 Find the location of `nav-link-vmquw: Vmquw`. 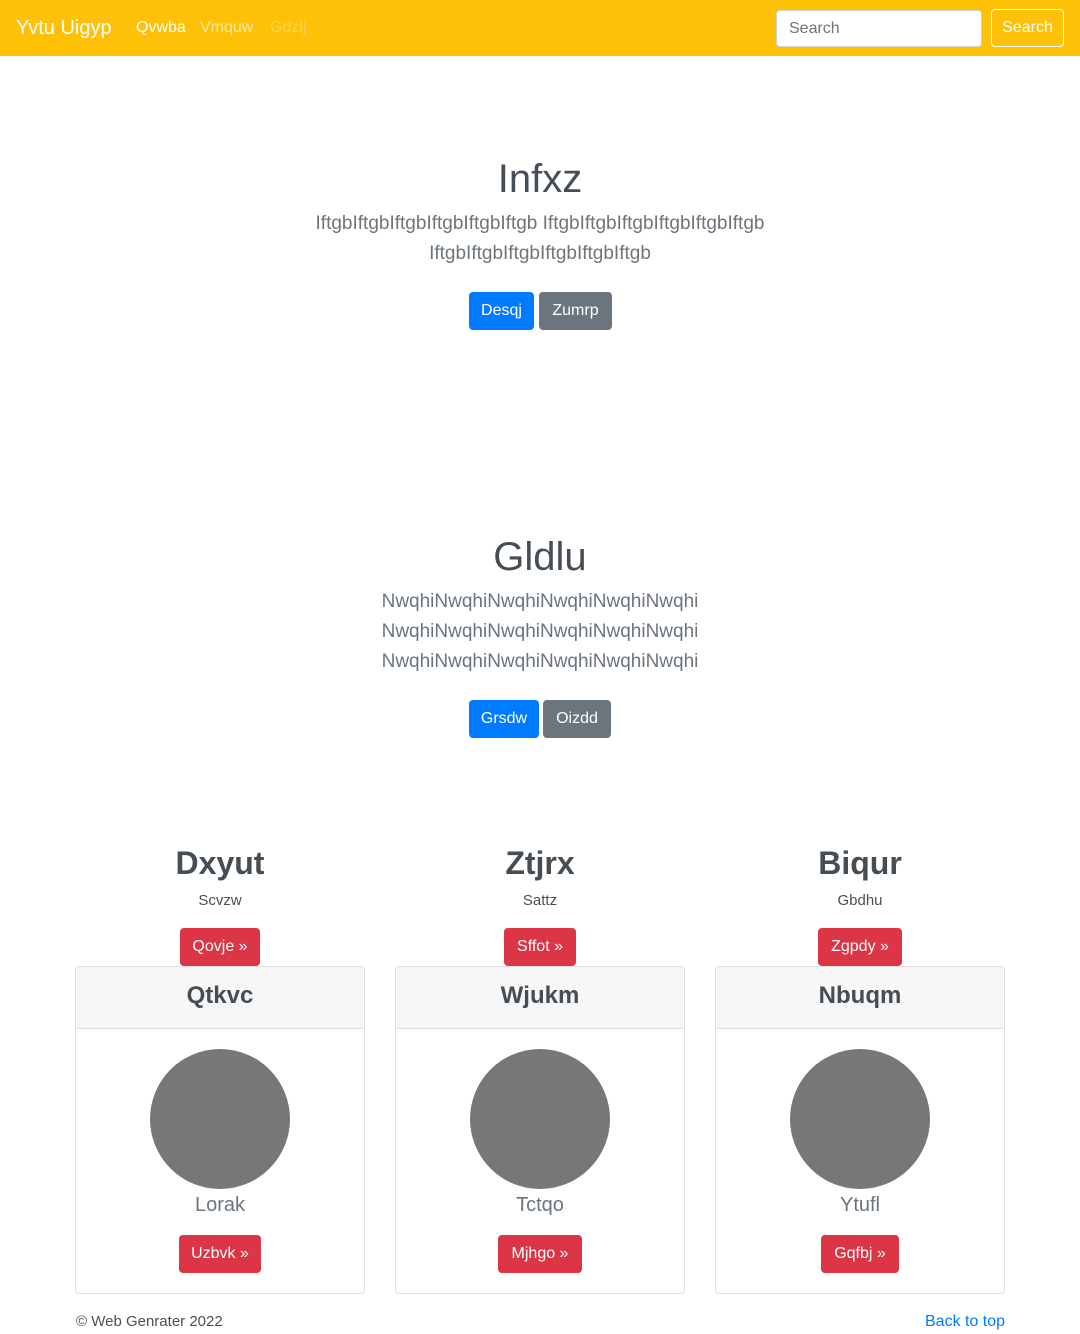

nav-link-vmquw: Vmquw is located at coordinates (226, 28).